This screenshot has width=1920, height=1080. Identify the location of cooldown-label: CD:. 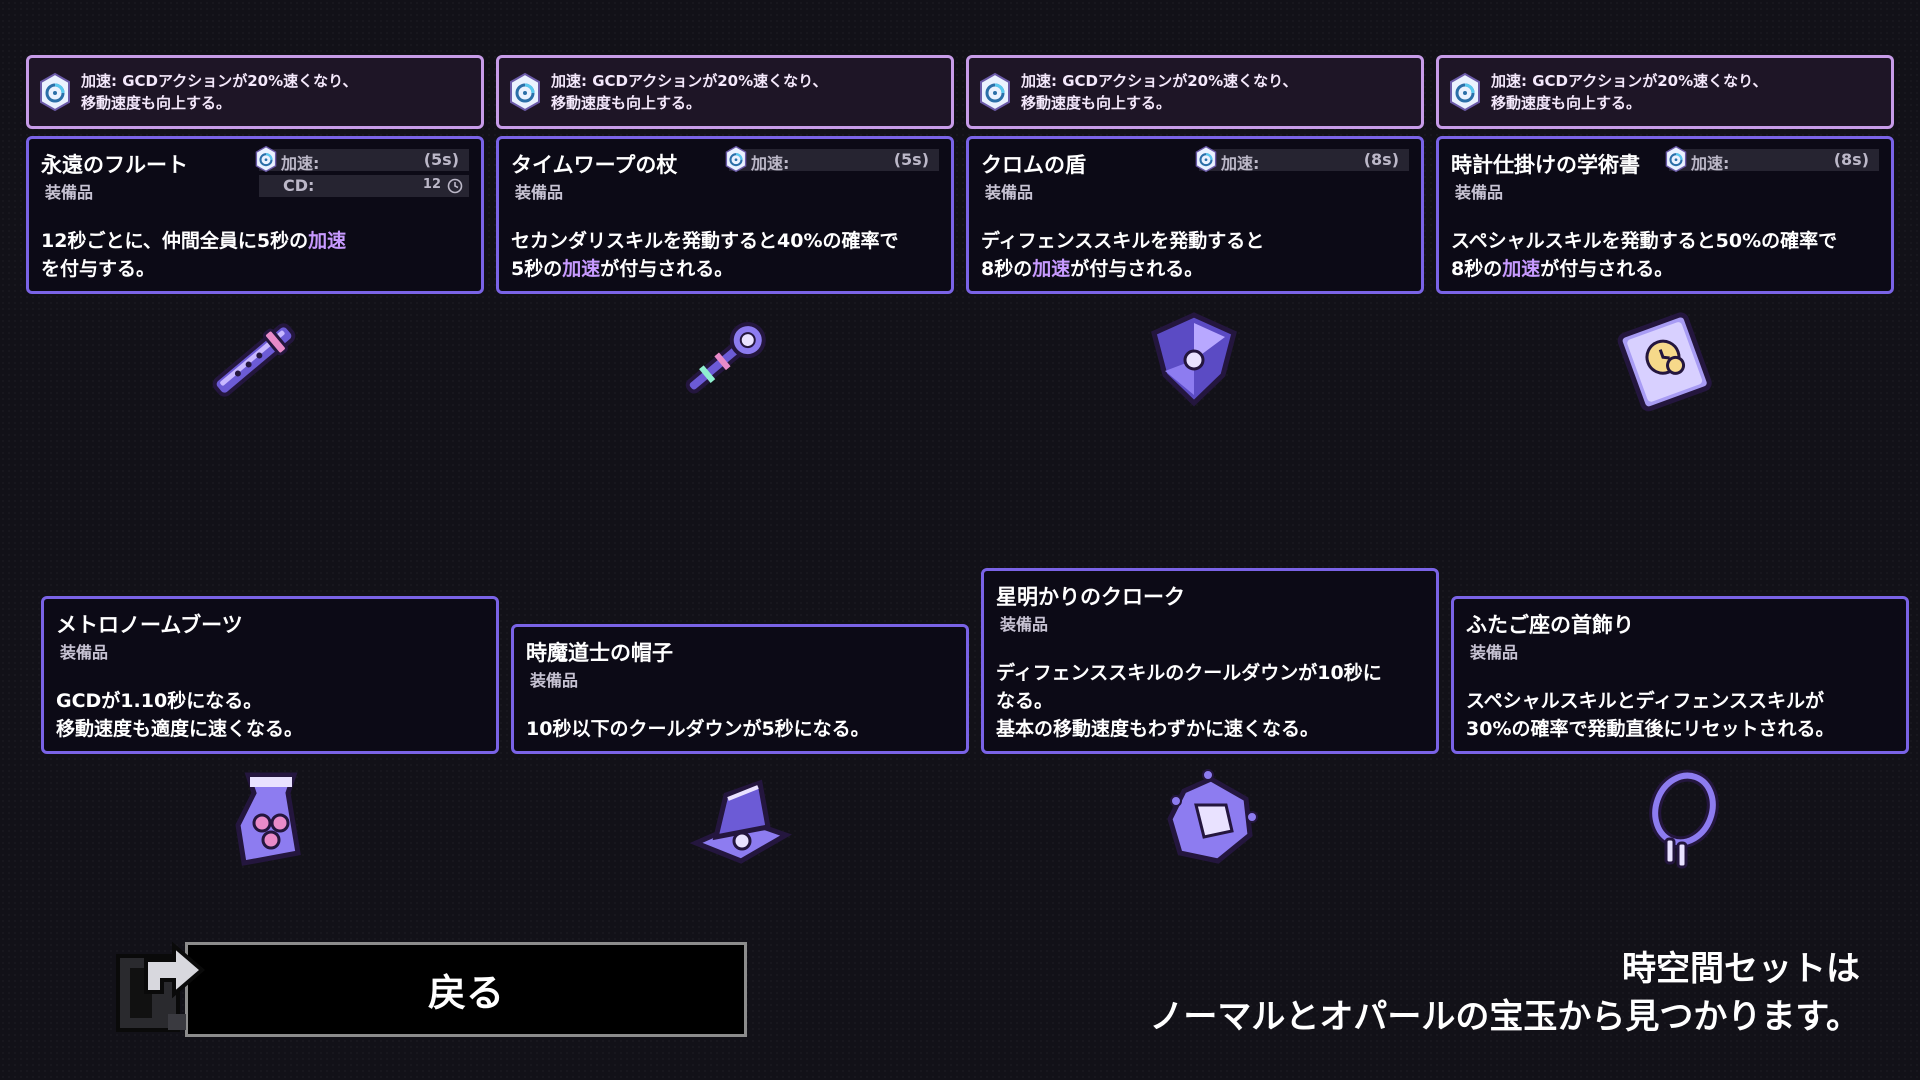
(299, 185).